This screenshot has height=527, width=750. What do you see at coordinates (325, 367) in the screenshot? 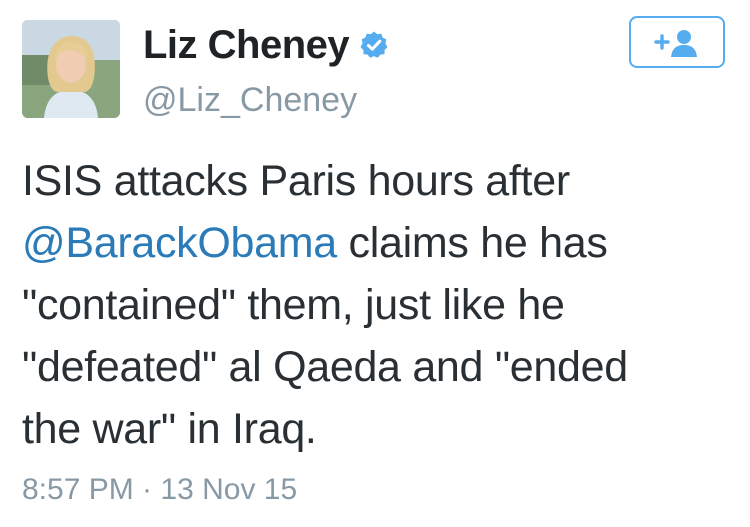
I see `tweet-text-segment: "defeated" al Qaeda and "ended` at bounding box center [325, 367].